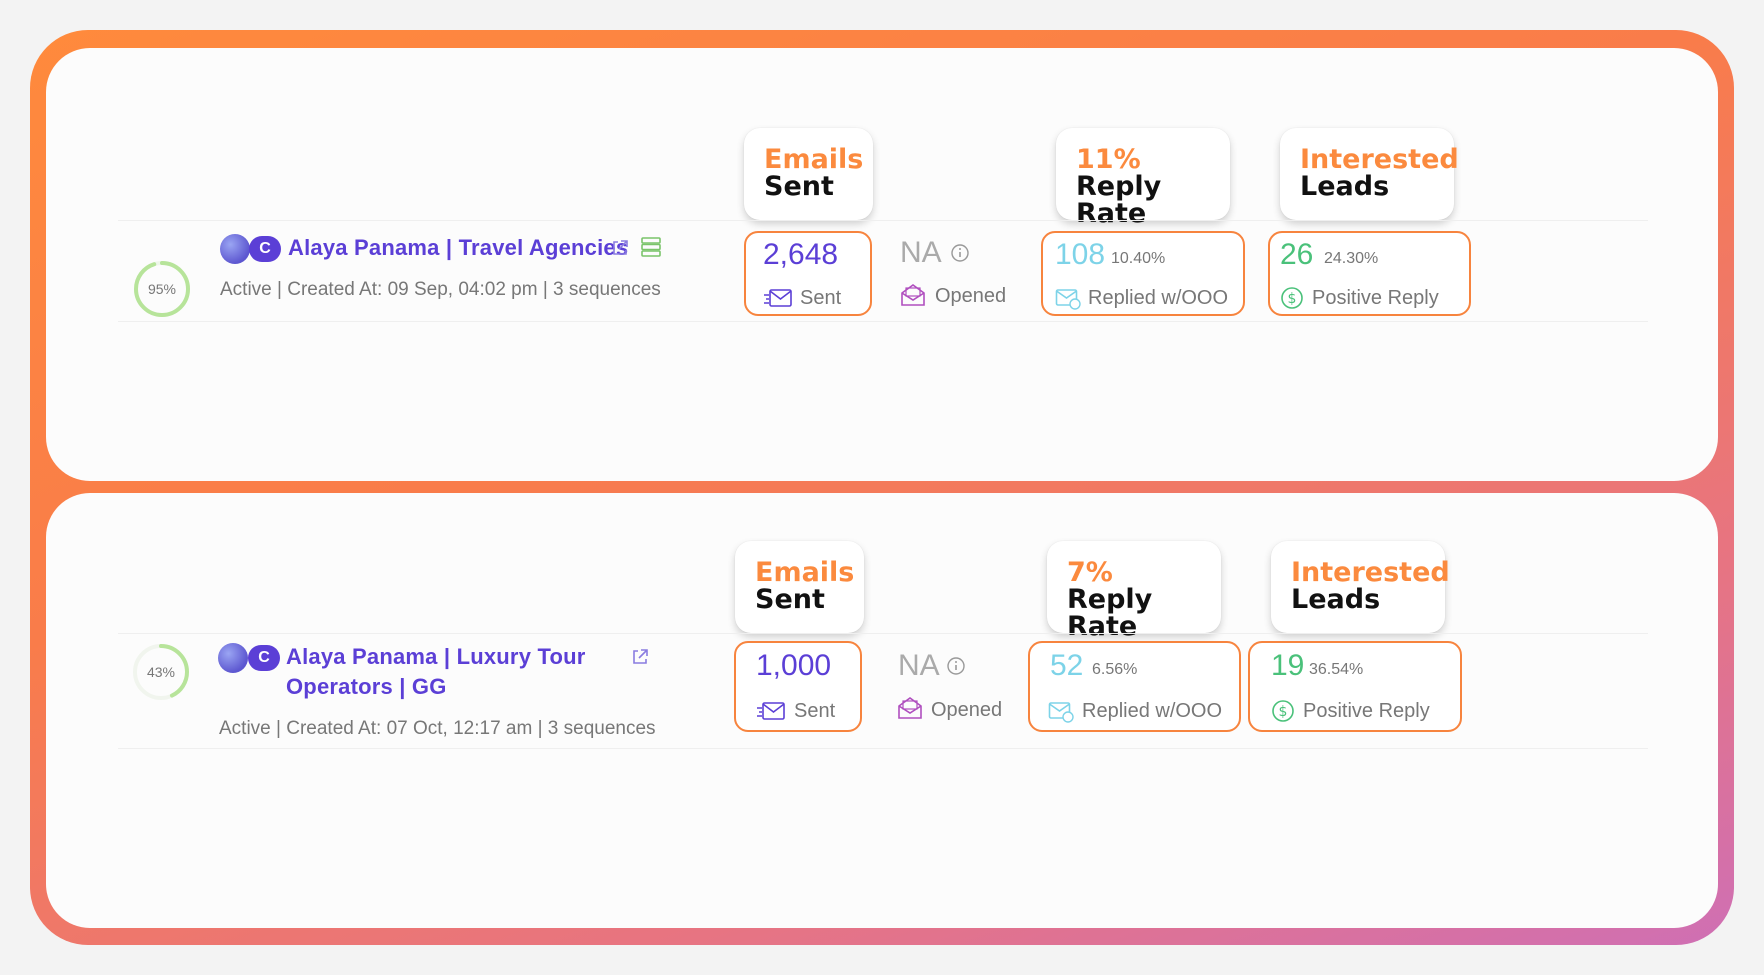  What do you see at coordinates (1115, 669) in the screenshot?
I see `replied-percent: 6.56%` at bounding box center [1115, 669].